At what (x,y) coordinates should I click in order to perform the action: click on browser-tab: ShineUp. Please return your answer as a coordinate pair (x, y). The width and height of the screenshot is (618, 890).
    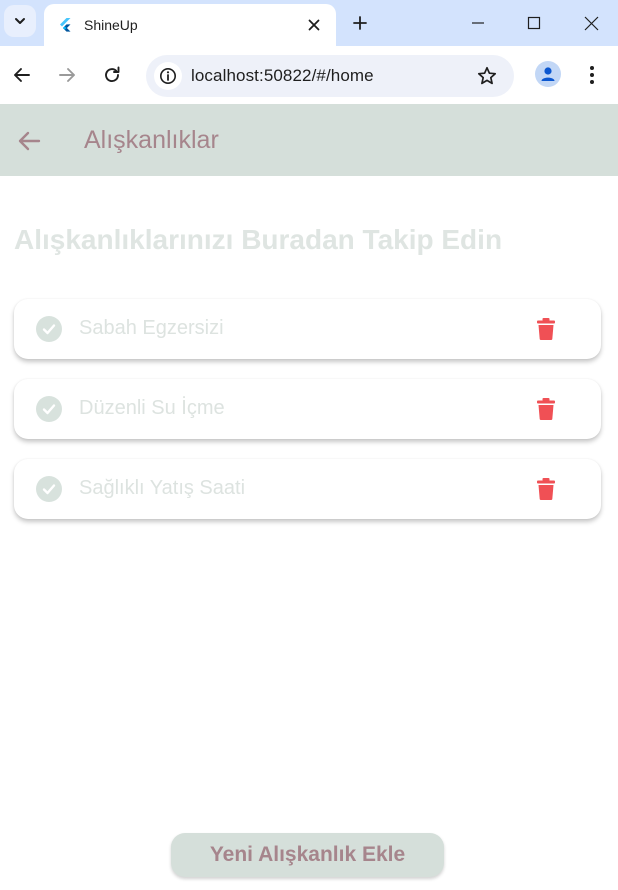
    Looking at the image, I should click on (190, 25).